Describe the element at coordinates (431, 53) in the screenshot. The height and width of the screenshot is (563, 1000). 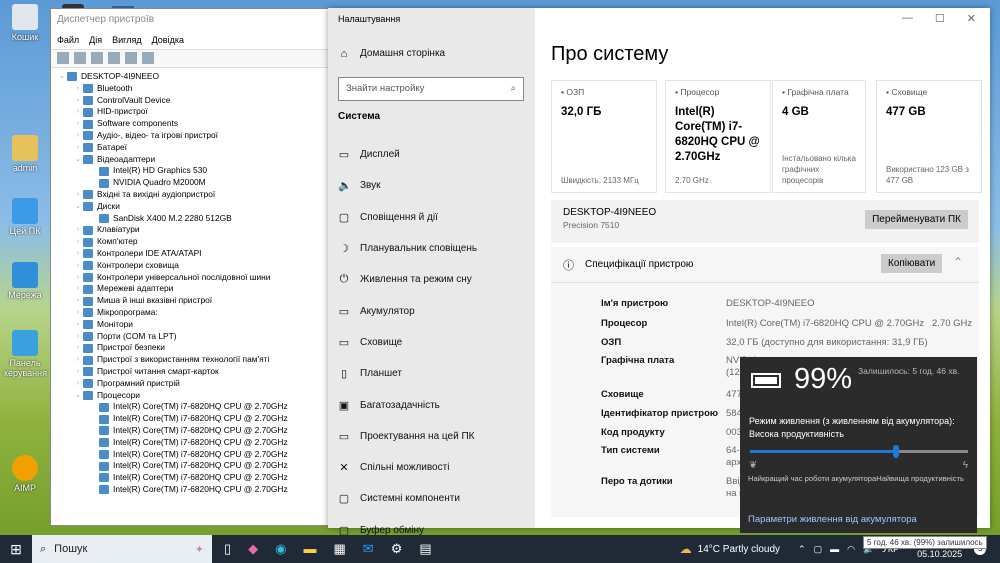
I see `home-link: ⌂ Домашня сторінка` at that location.